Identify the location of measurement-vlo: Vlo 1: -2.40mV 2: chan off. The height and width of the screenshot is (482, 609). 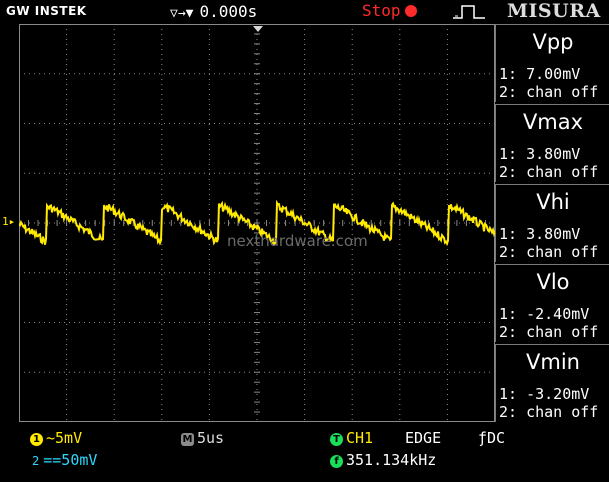
(552, 303).